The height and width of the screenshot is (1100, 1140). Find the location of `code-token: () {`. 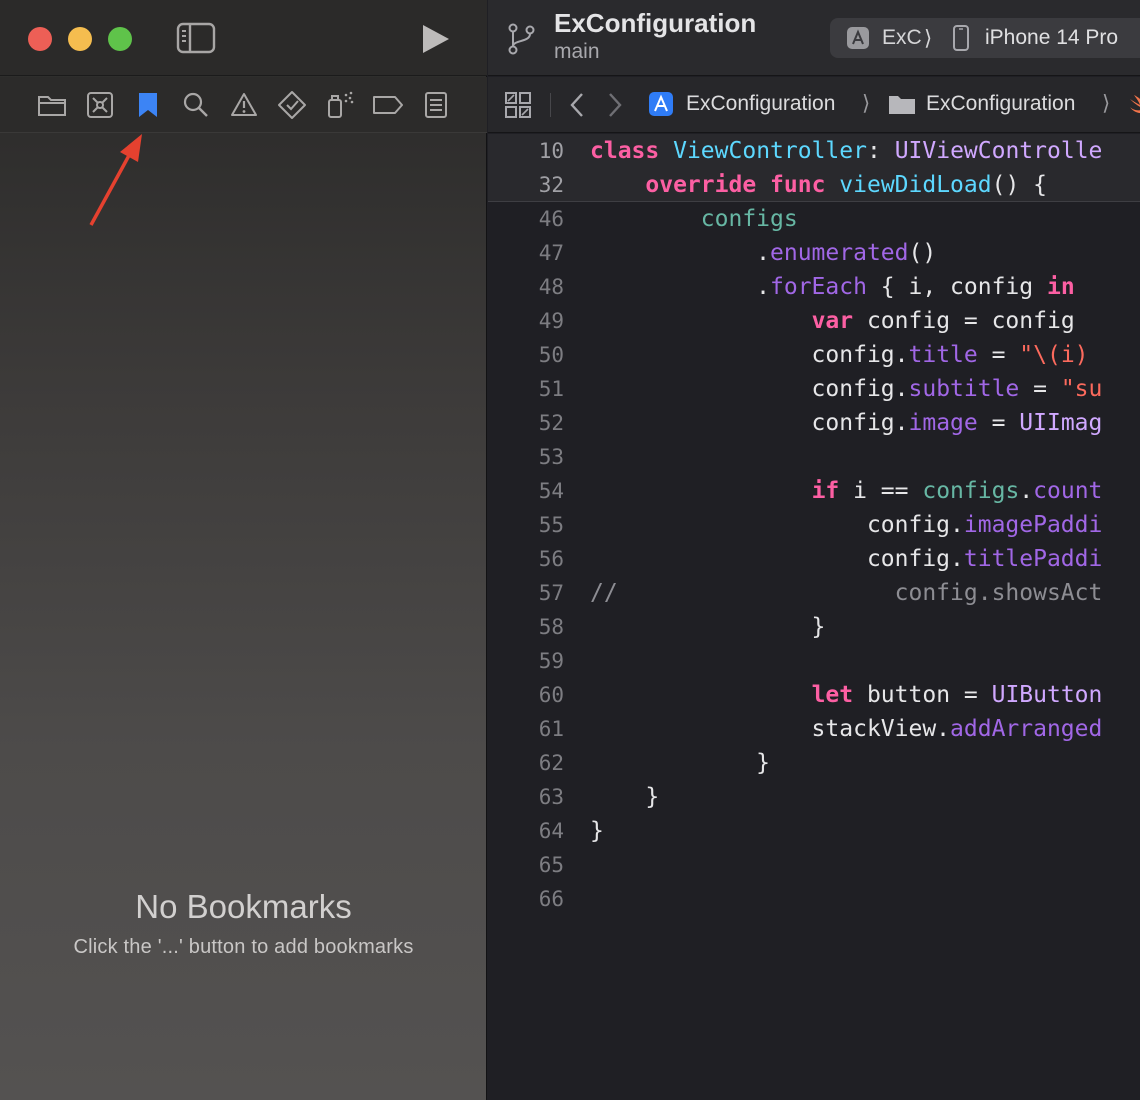

code-token: () { is located at coordinates (1019, 185).